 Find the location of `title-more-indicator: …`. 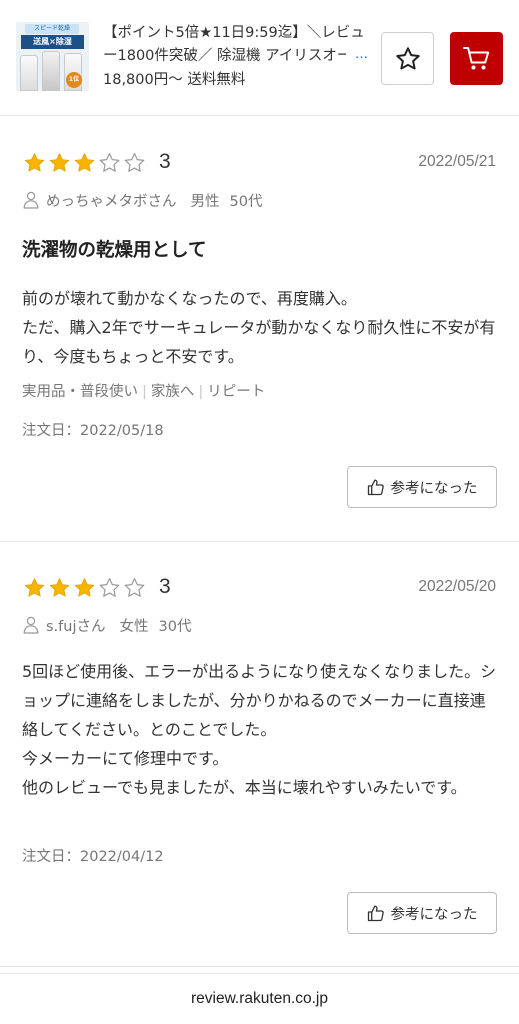

title-more-indicator: … is located at coordinates (357, 56).